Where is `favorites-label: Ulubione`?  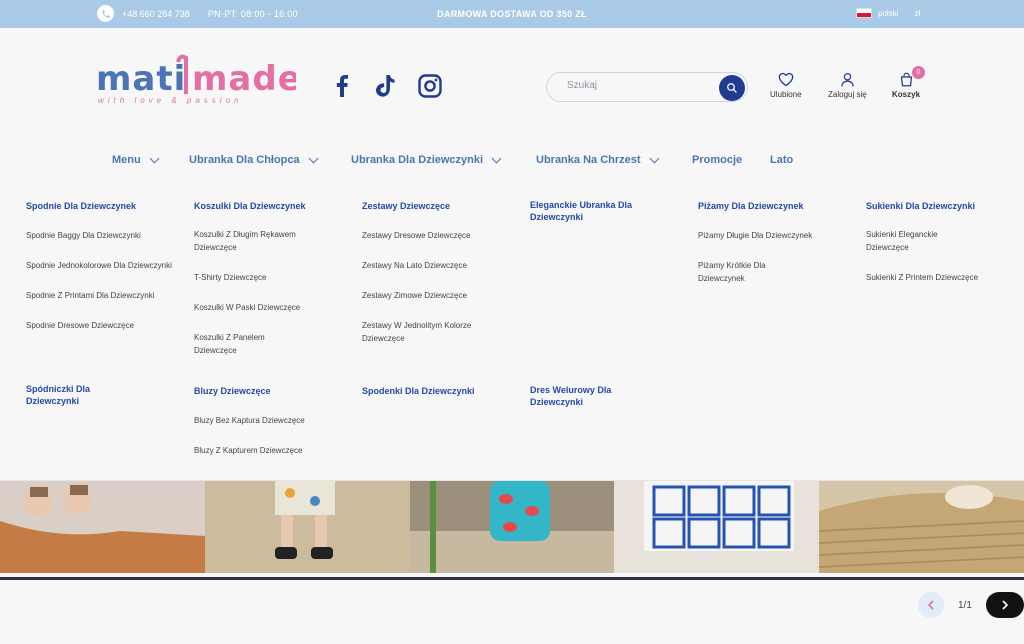
favorites-label: Ulubione is located at coordinates (786, 94).